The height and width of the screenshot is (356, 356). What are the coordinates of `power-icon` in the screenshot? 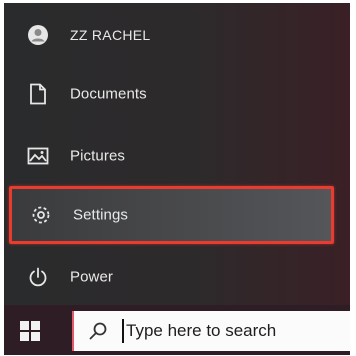 It's located at (38, 277).